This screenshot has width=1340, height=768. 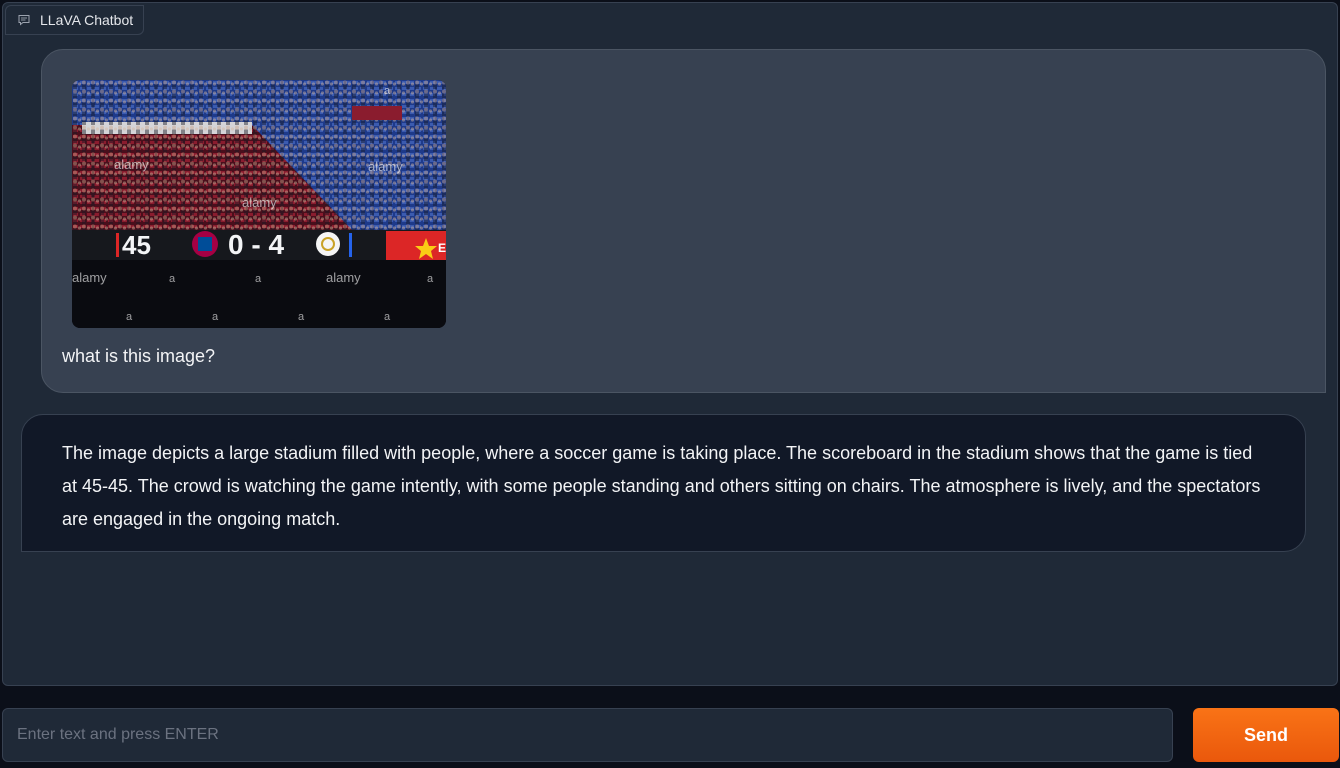 I want to click on scoreboard-left-number: 45, so click(x=136, y=245).